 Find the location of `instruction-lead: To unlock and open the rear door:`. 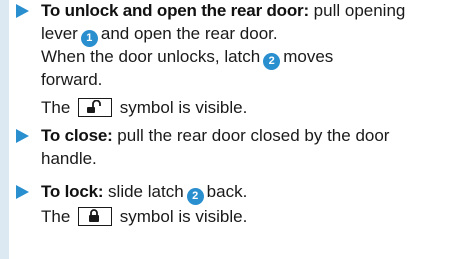

instruction-lead: To unlock and open the rear door: is located at coordinates (175, 10).